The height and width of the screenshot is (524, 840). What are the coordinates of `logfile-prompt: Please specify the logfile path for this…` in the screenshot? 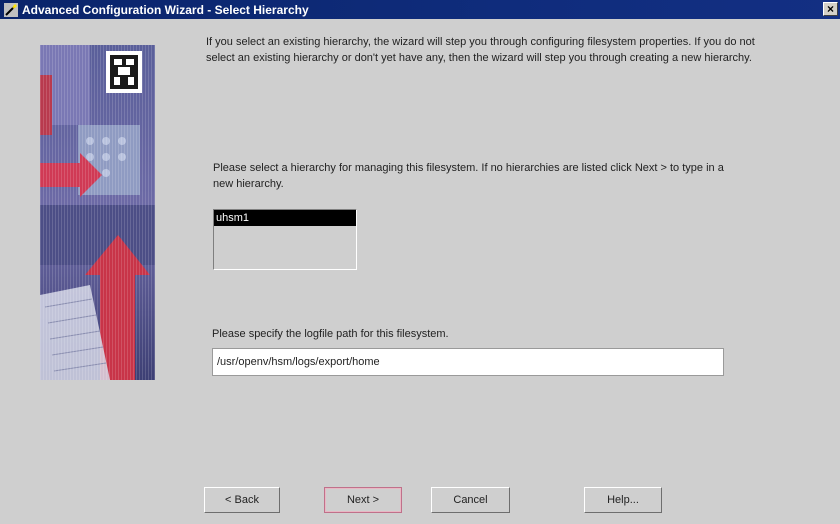 It's located at (330, 334).